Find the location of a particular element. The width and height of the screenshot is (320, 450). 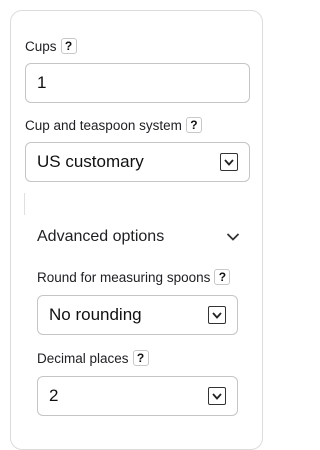

decimals-label-row: Decimal places ? is located at coordinates (93, 358).